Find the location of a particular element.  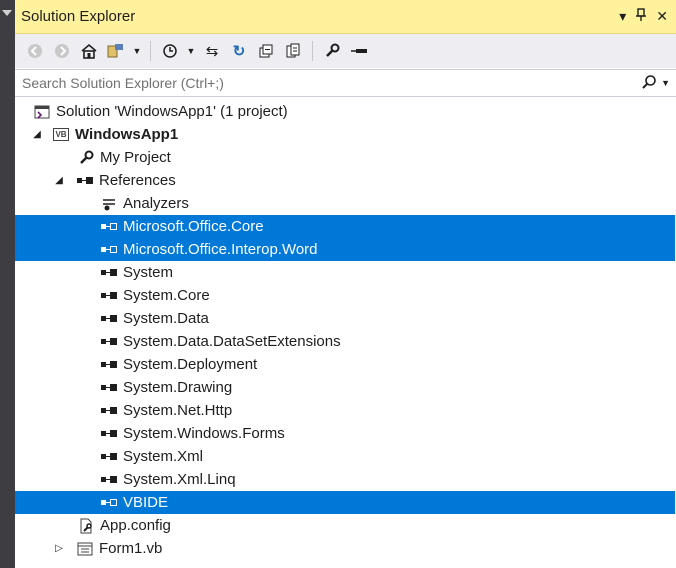

search-controls: ▼ is located at coordinates (655, 83).